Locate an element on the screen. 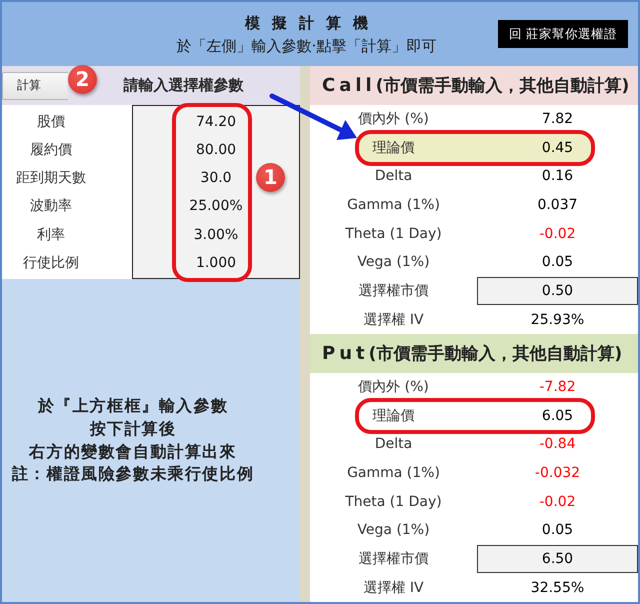 This screenshot has height=604, width=640. metric-value: -0.032 is located at coordinates (557, 473).